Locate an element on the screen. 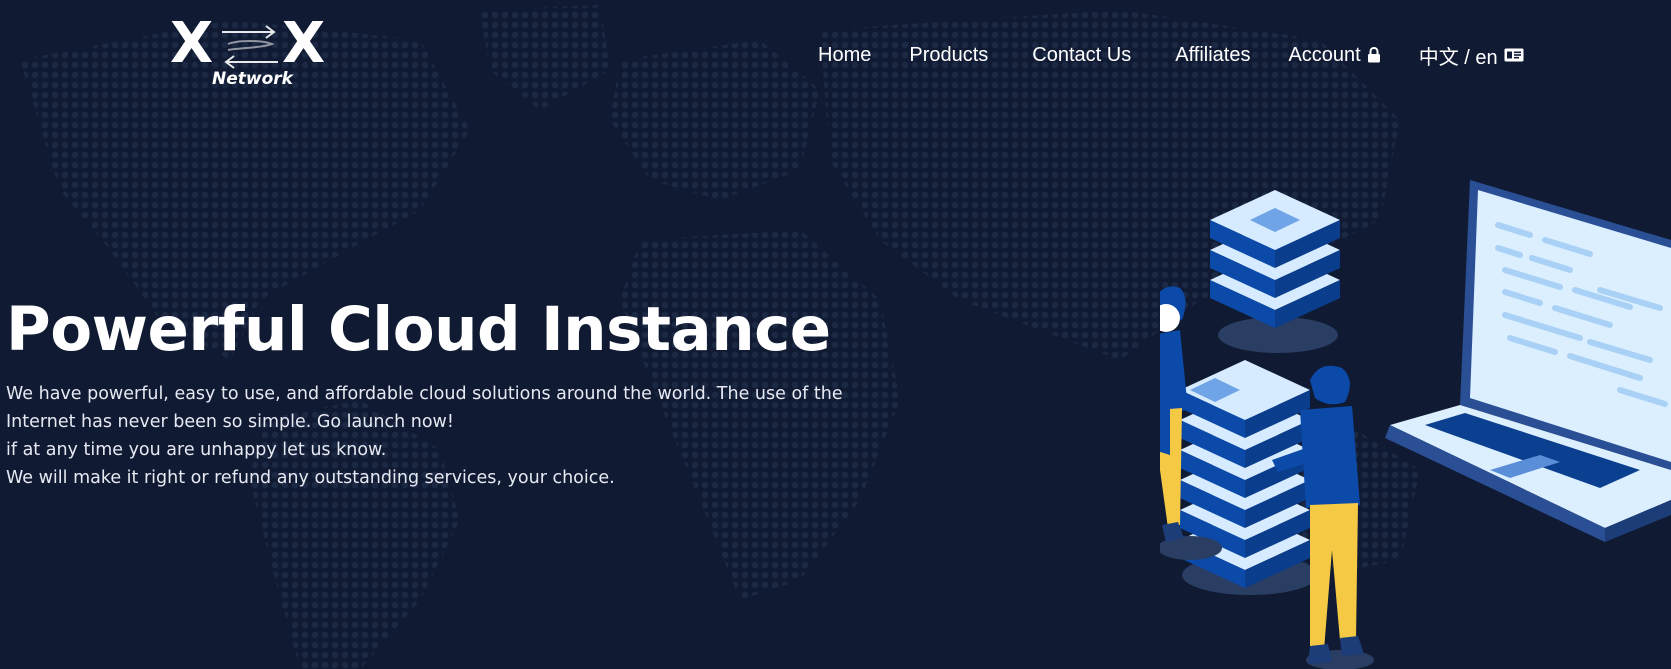 This screenshot has width=1671, height=669. server-stack-bottom is located at coordinates (1249, 477).